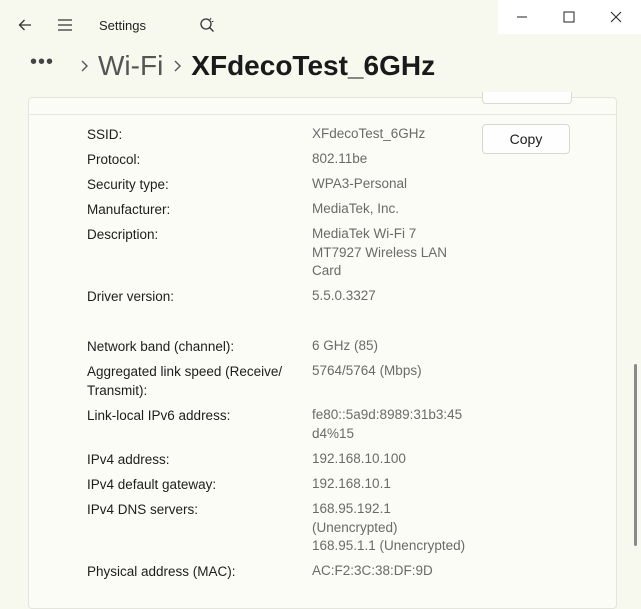 The width and height of the screenshot is (641, 609). I want to click on mac-address-label: Physical address (MAC):, so click(161, 571).